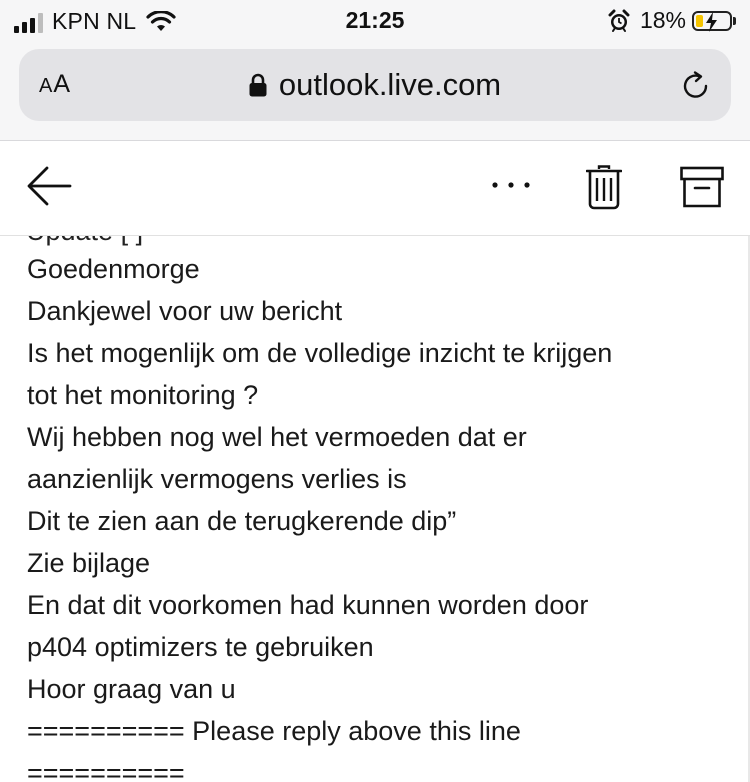 The height and width of the screenshot is (782, 750). Describe the element at coordinates (84, 241) in the screenshot. I see `cut-off-line: Update [ ]` at that location.